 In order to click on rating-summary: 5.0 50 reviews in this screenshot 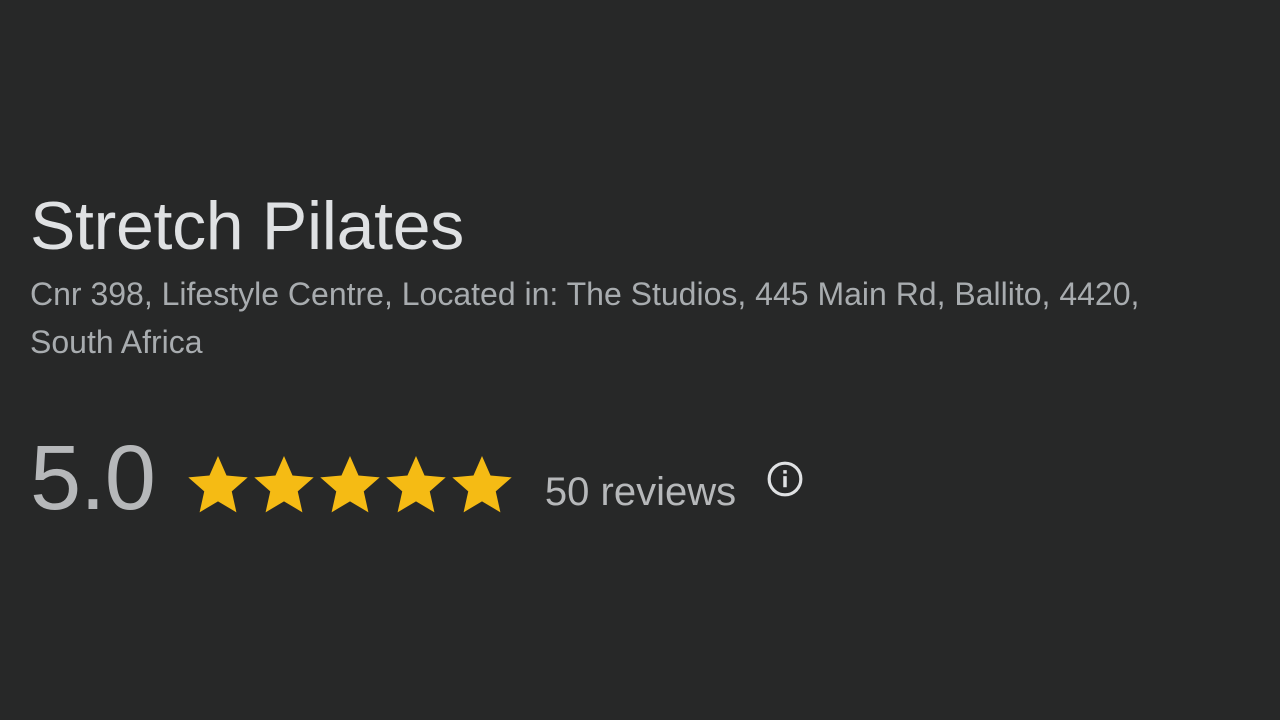, I will do `click(417, 478)`.